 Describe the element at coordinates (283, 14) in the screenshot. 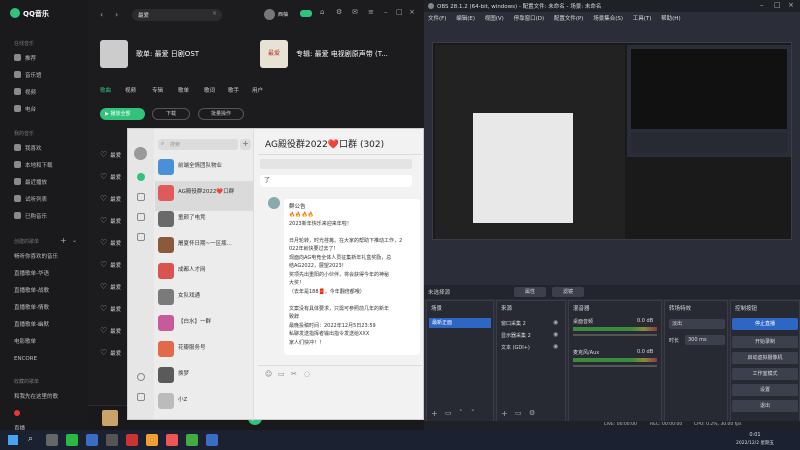

I see `user-name: 西柚` at that location.